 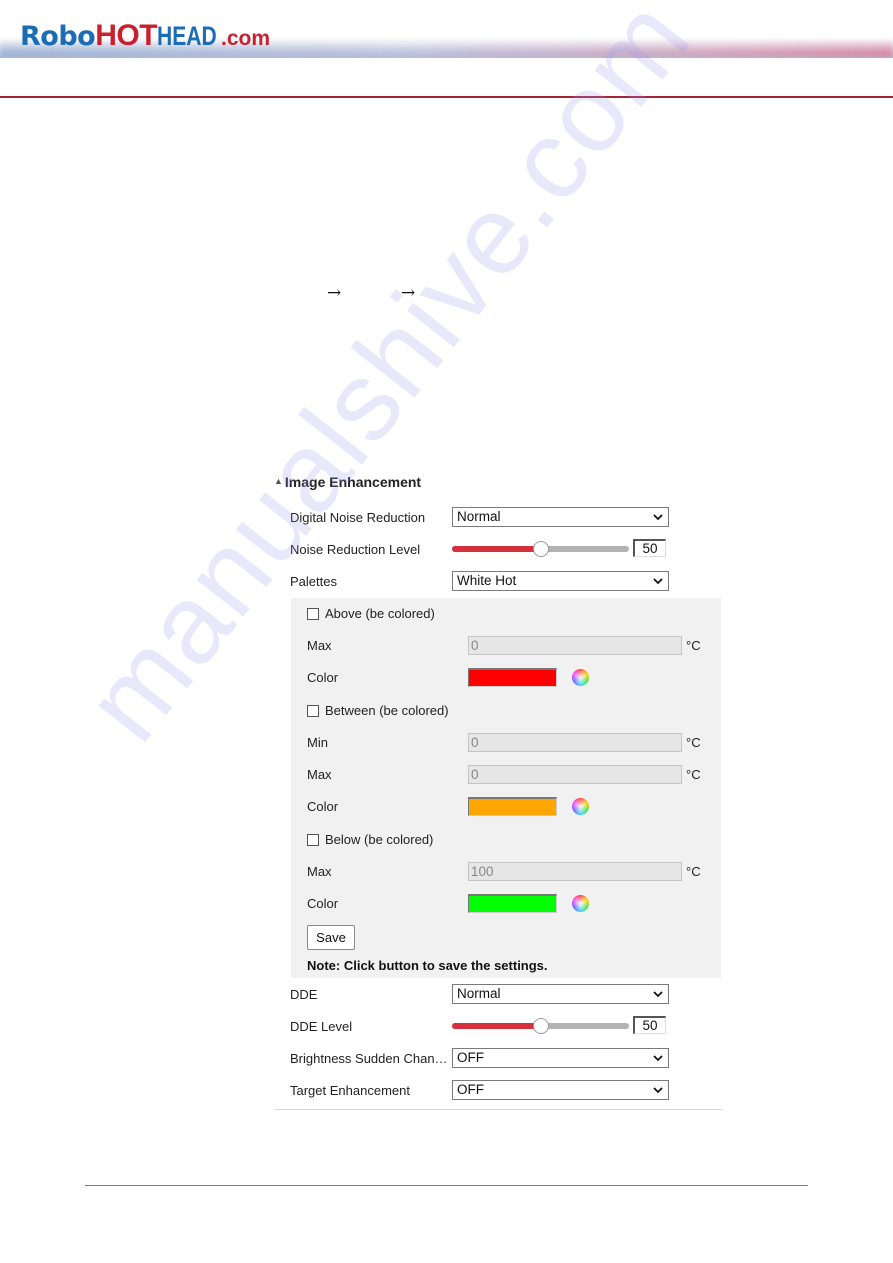 I want to click on noise-reduction-level-slider, so click(x=540, y=549).